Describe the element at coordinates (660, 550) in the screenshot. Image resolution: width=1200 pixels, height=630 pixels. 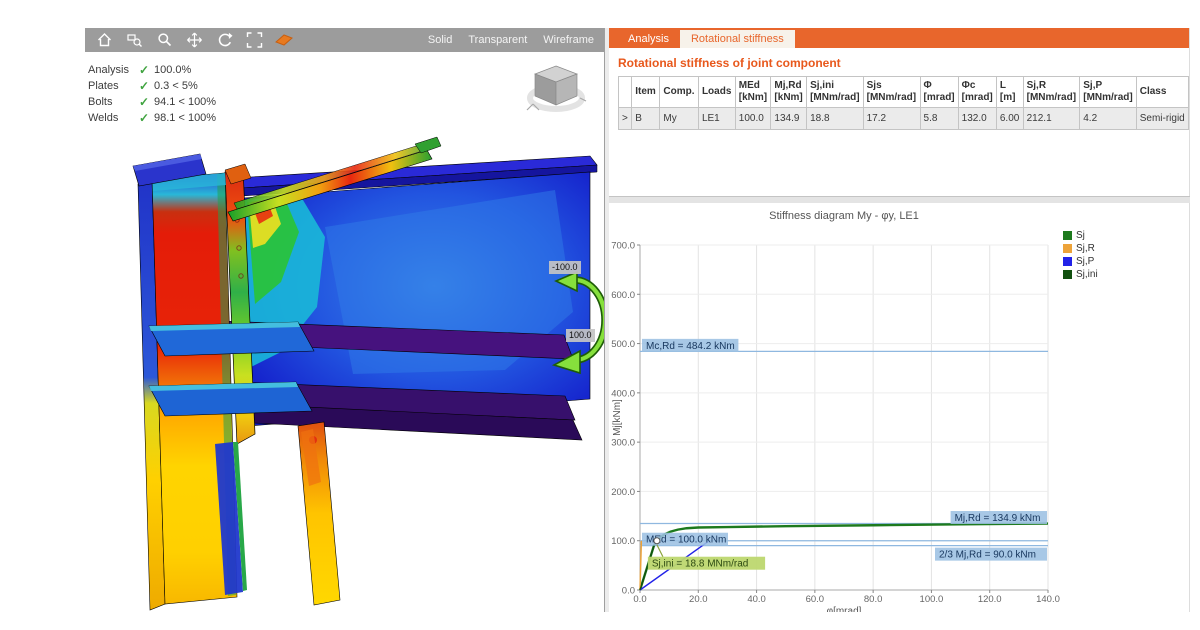
I see `annotation-callout` at that location.